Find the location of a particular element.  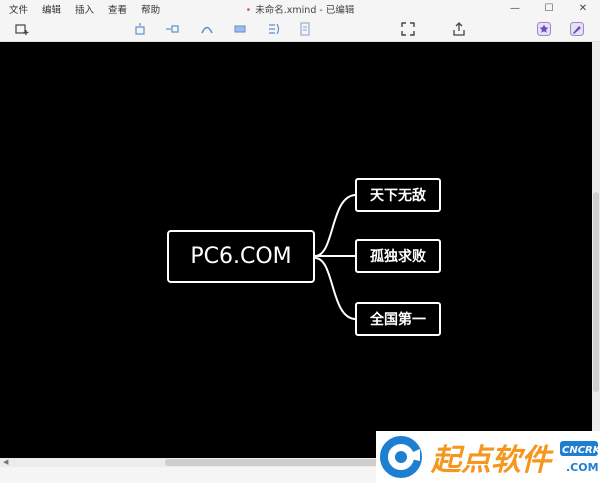

new-sheet-icon is located at coordinates (22, 29).